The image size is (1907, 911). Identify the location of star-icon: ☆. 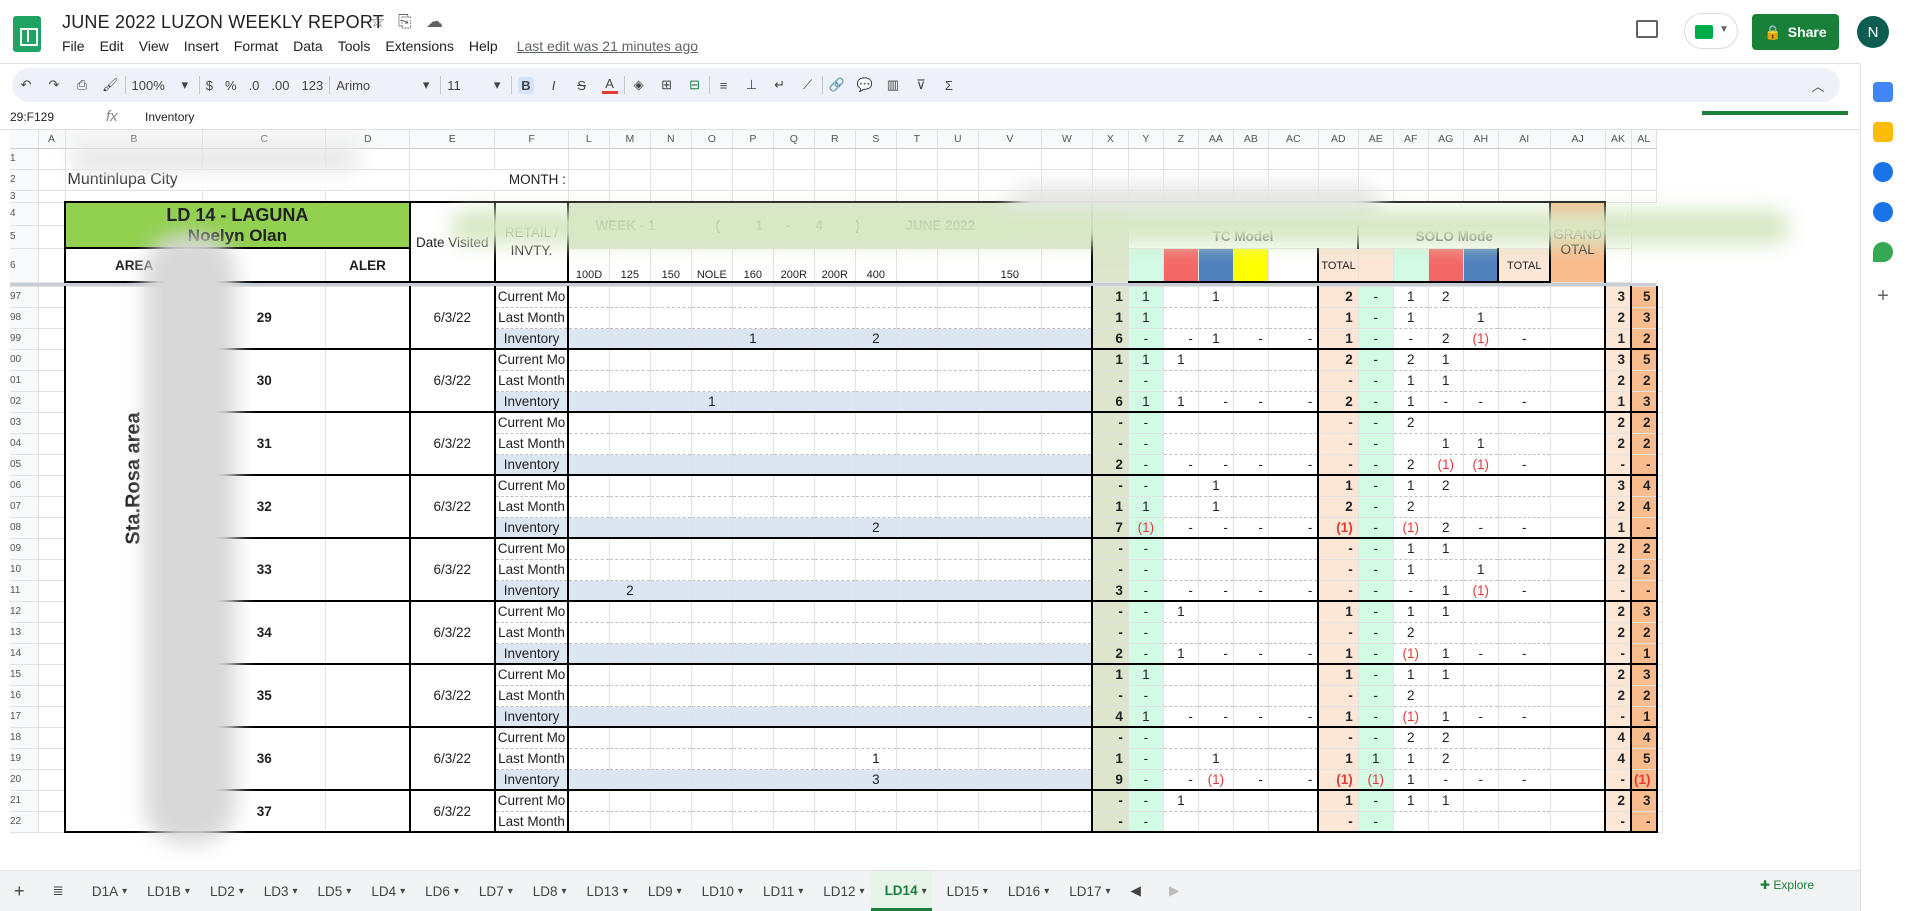
(377, 22).